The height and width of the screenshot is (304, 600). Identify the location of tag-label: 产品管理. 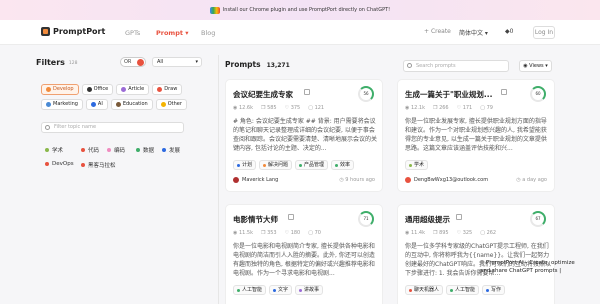
(314, 165).